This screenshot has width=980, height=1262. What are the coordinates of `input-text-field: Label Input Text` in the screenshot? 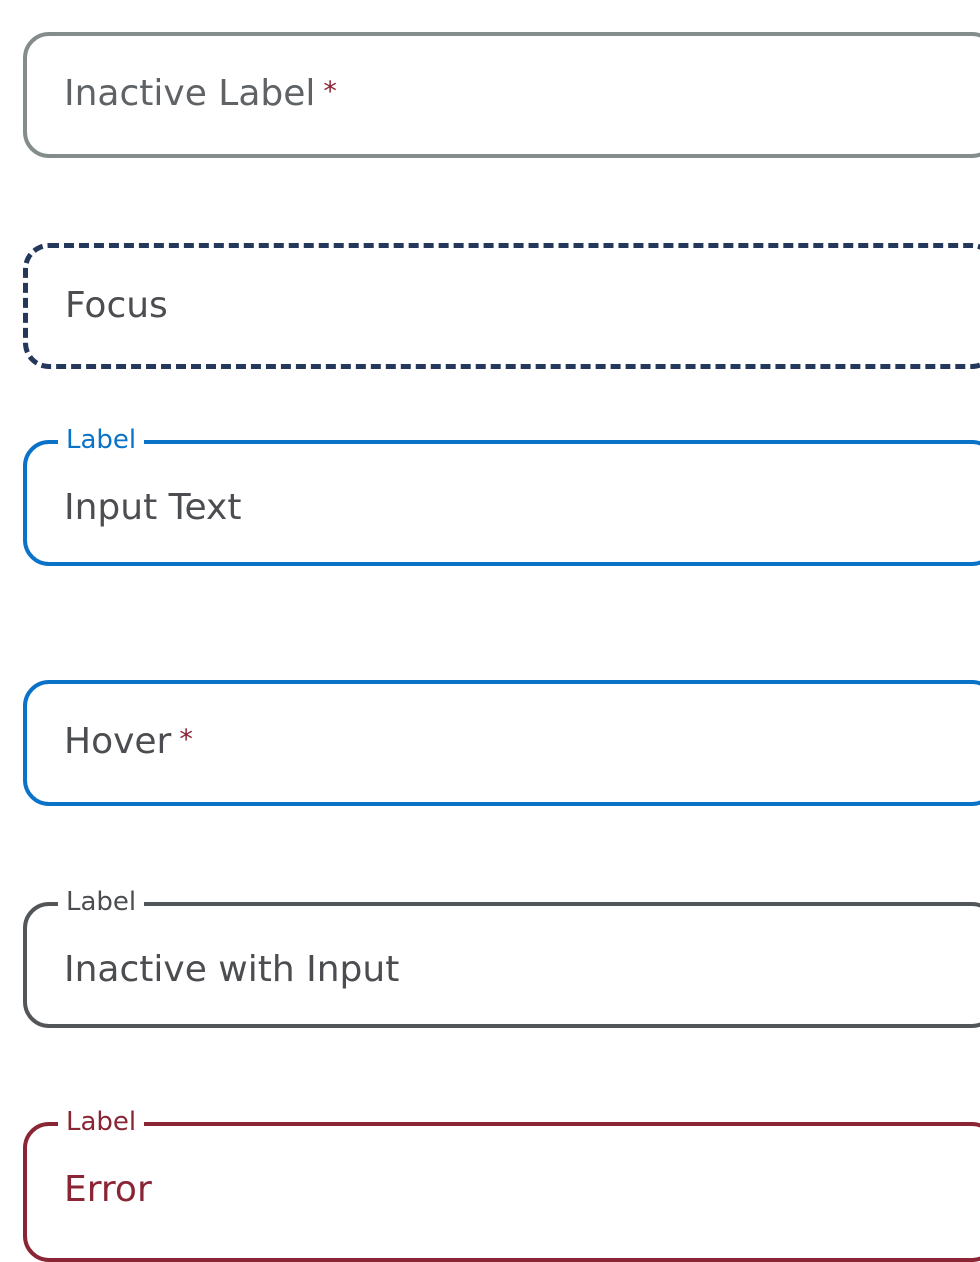 It's located at (501, 495).